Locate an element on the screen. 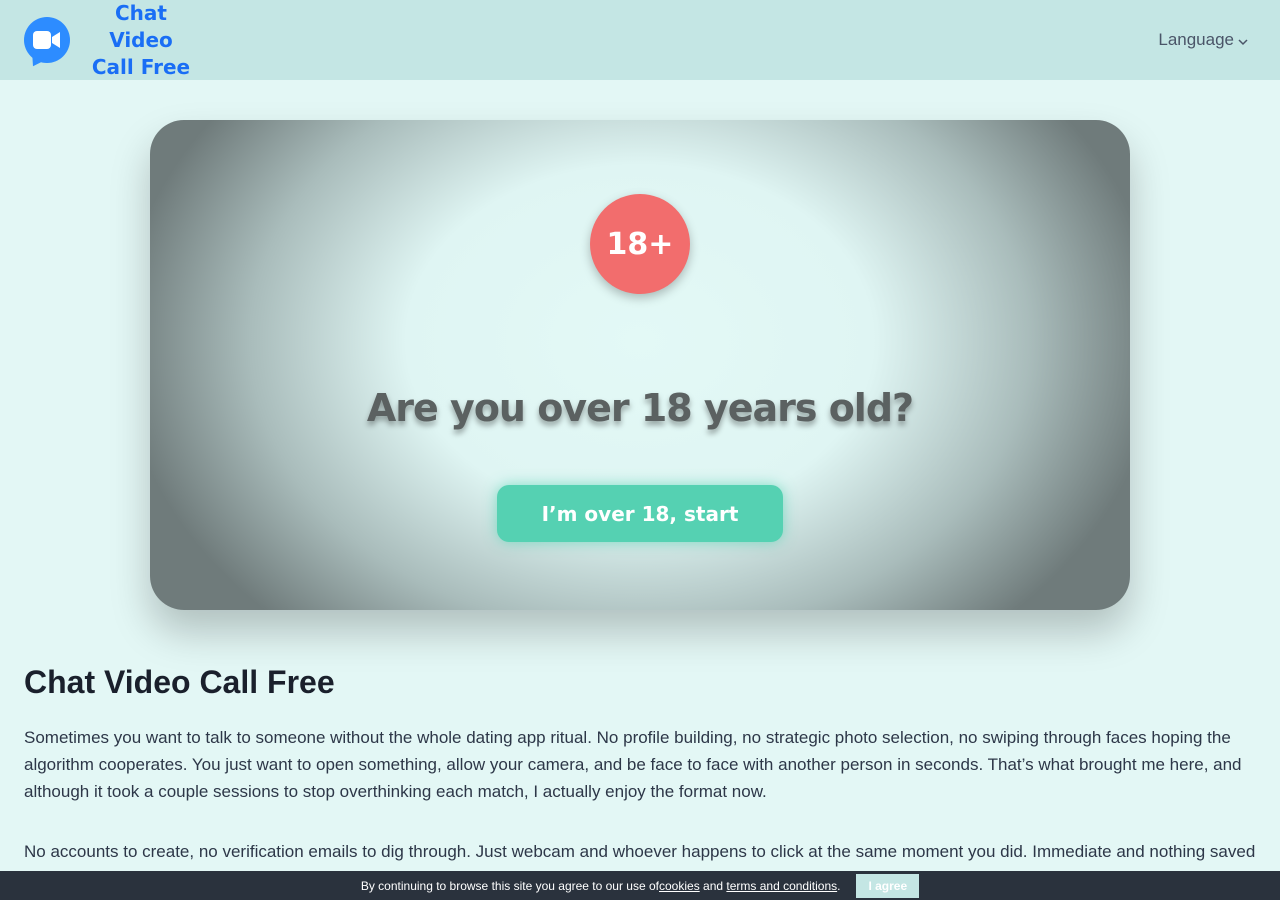  cookie-text-mid: and is located at coordinates (713, 885).